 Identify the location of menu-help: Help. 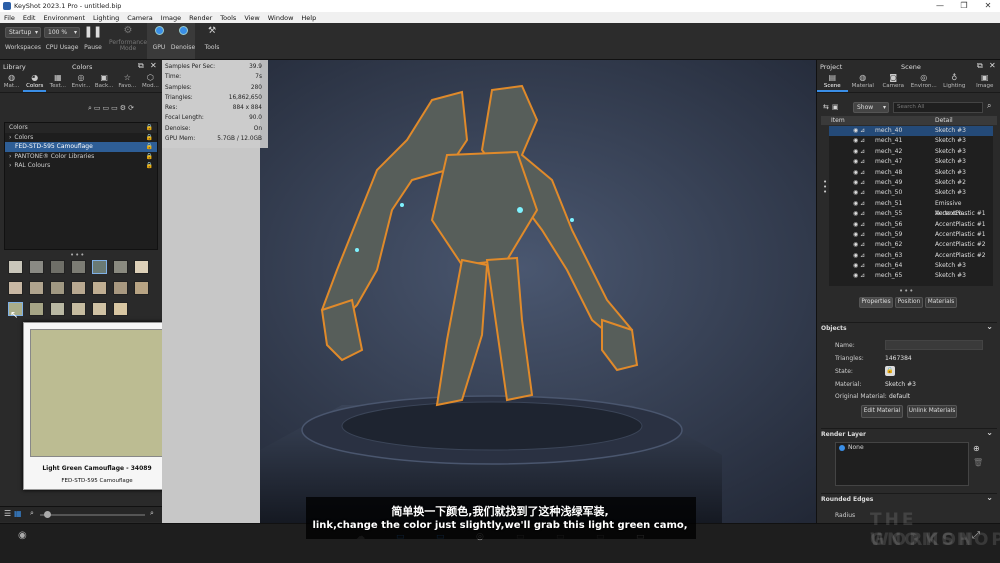
(308, 18).